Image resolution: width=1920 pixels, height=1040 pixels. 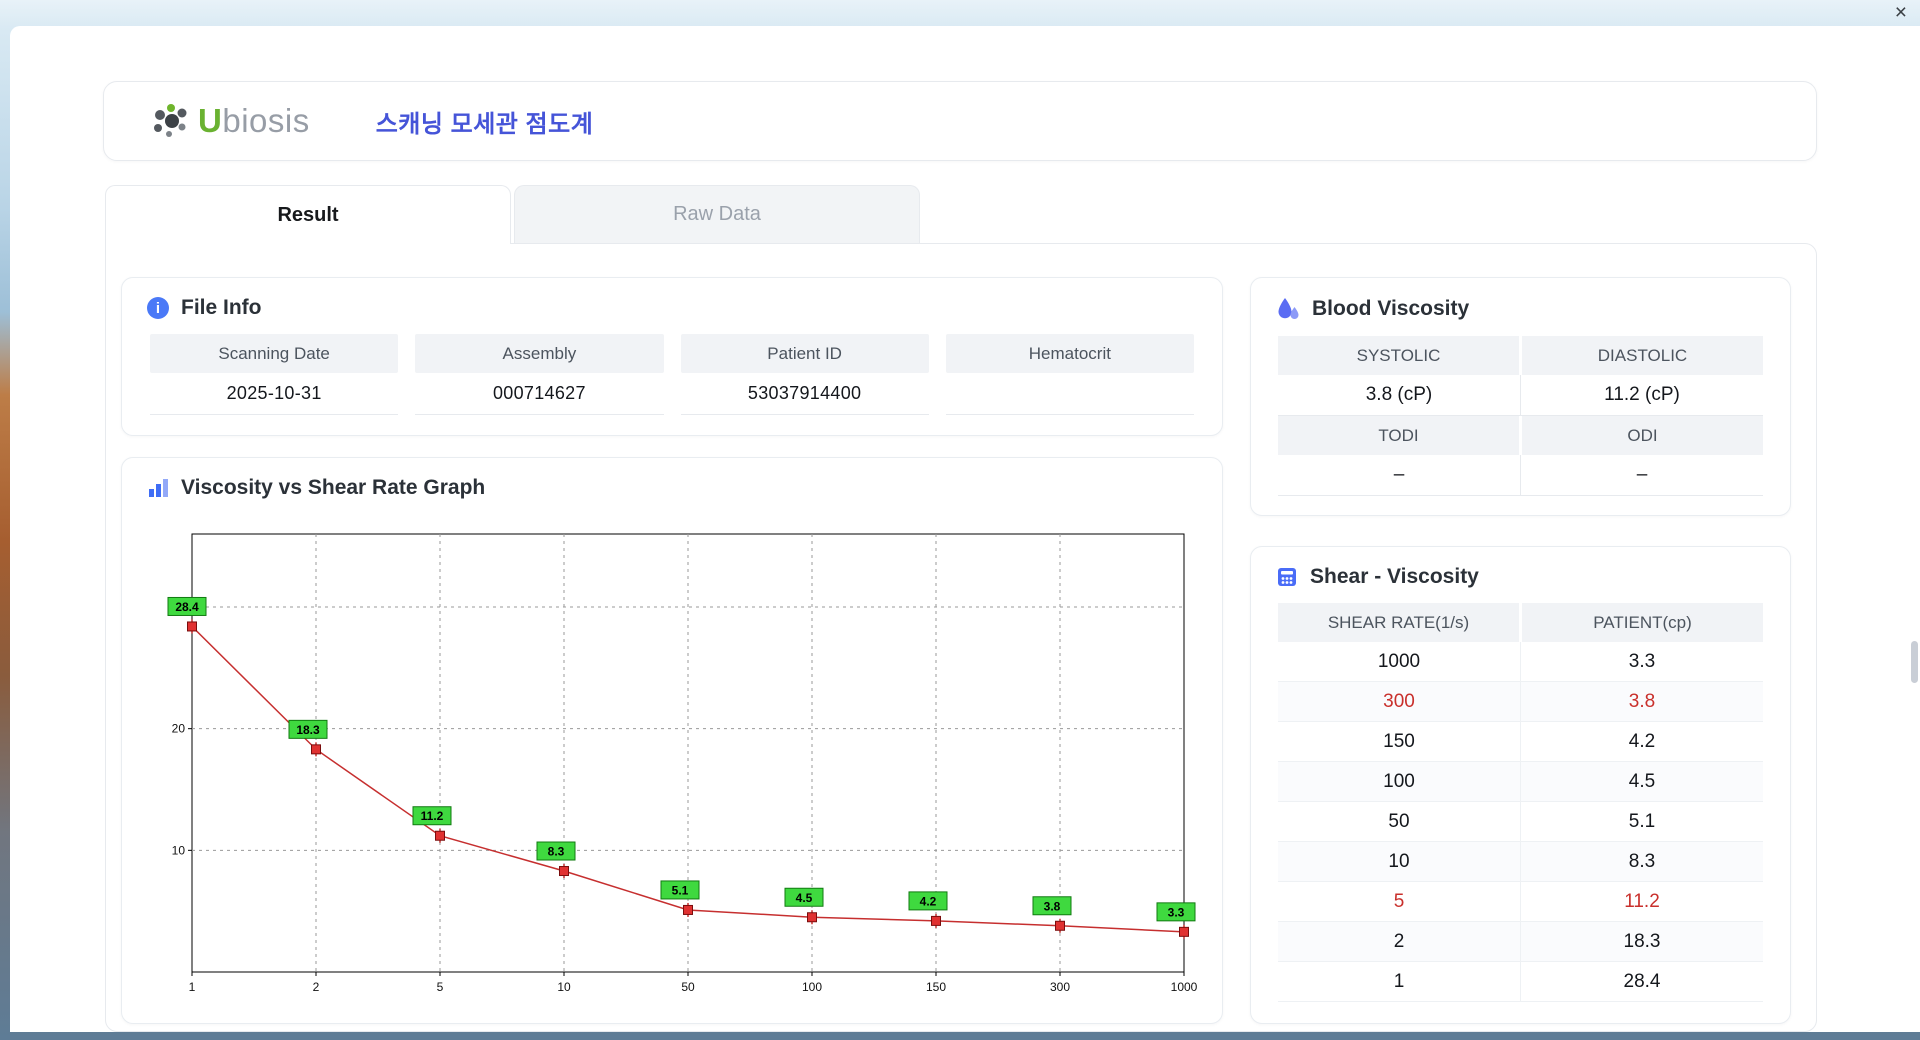 What do you see at coordinates (812, 987) in the screenshot?
I see `svg-text: 100` at bounding box center [812, 987].